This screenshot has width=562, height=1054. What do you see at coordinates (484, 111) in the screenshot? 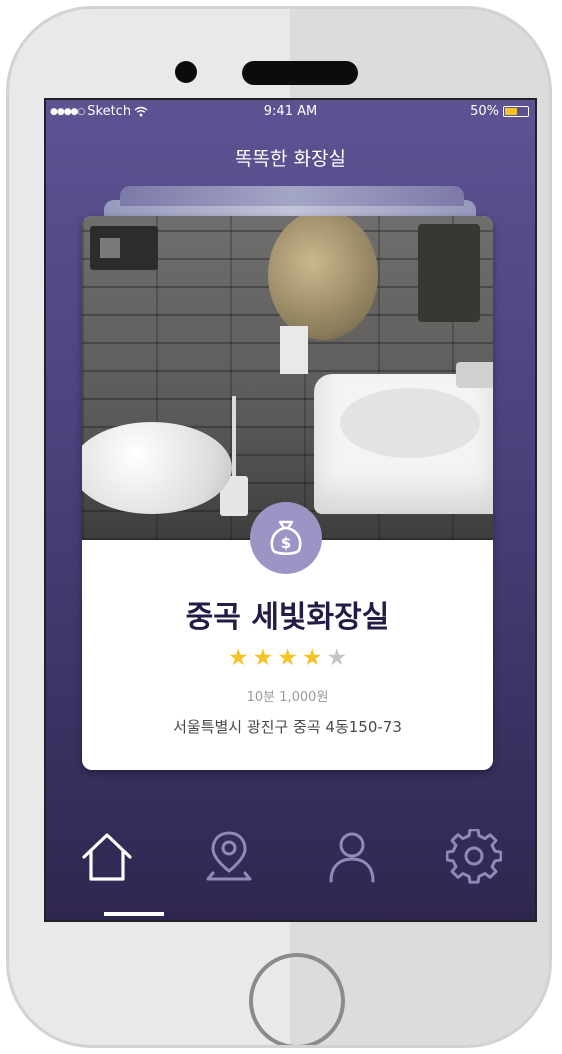
I see `battery-percent: 50%` at bounding box center [484, 111].